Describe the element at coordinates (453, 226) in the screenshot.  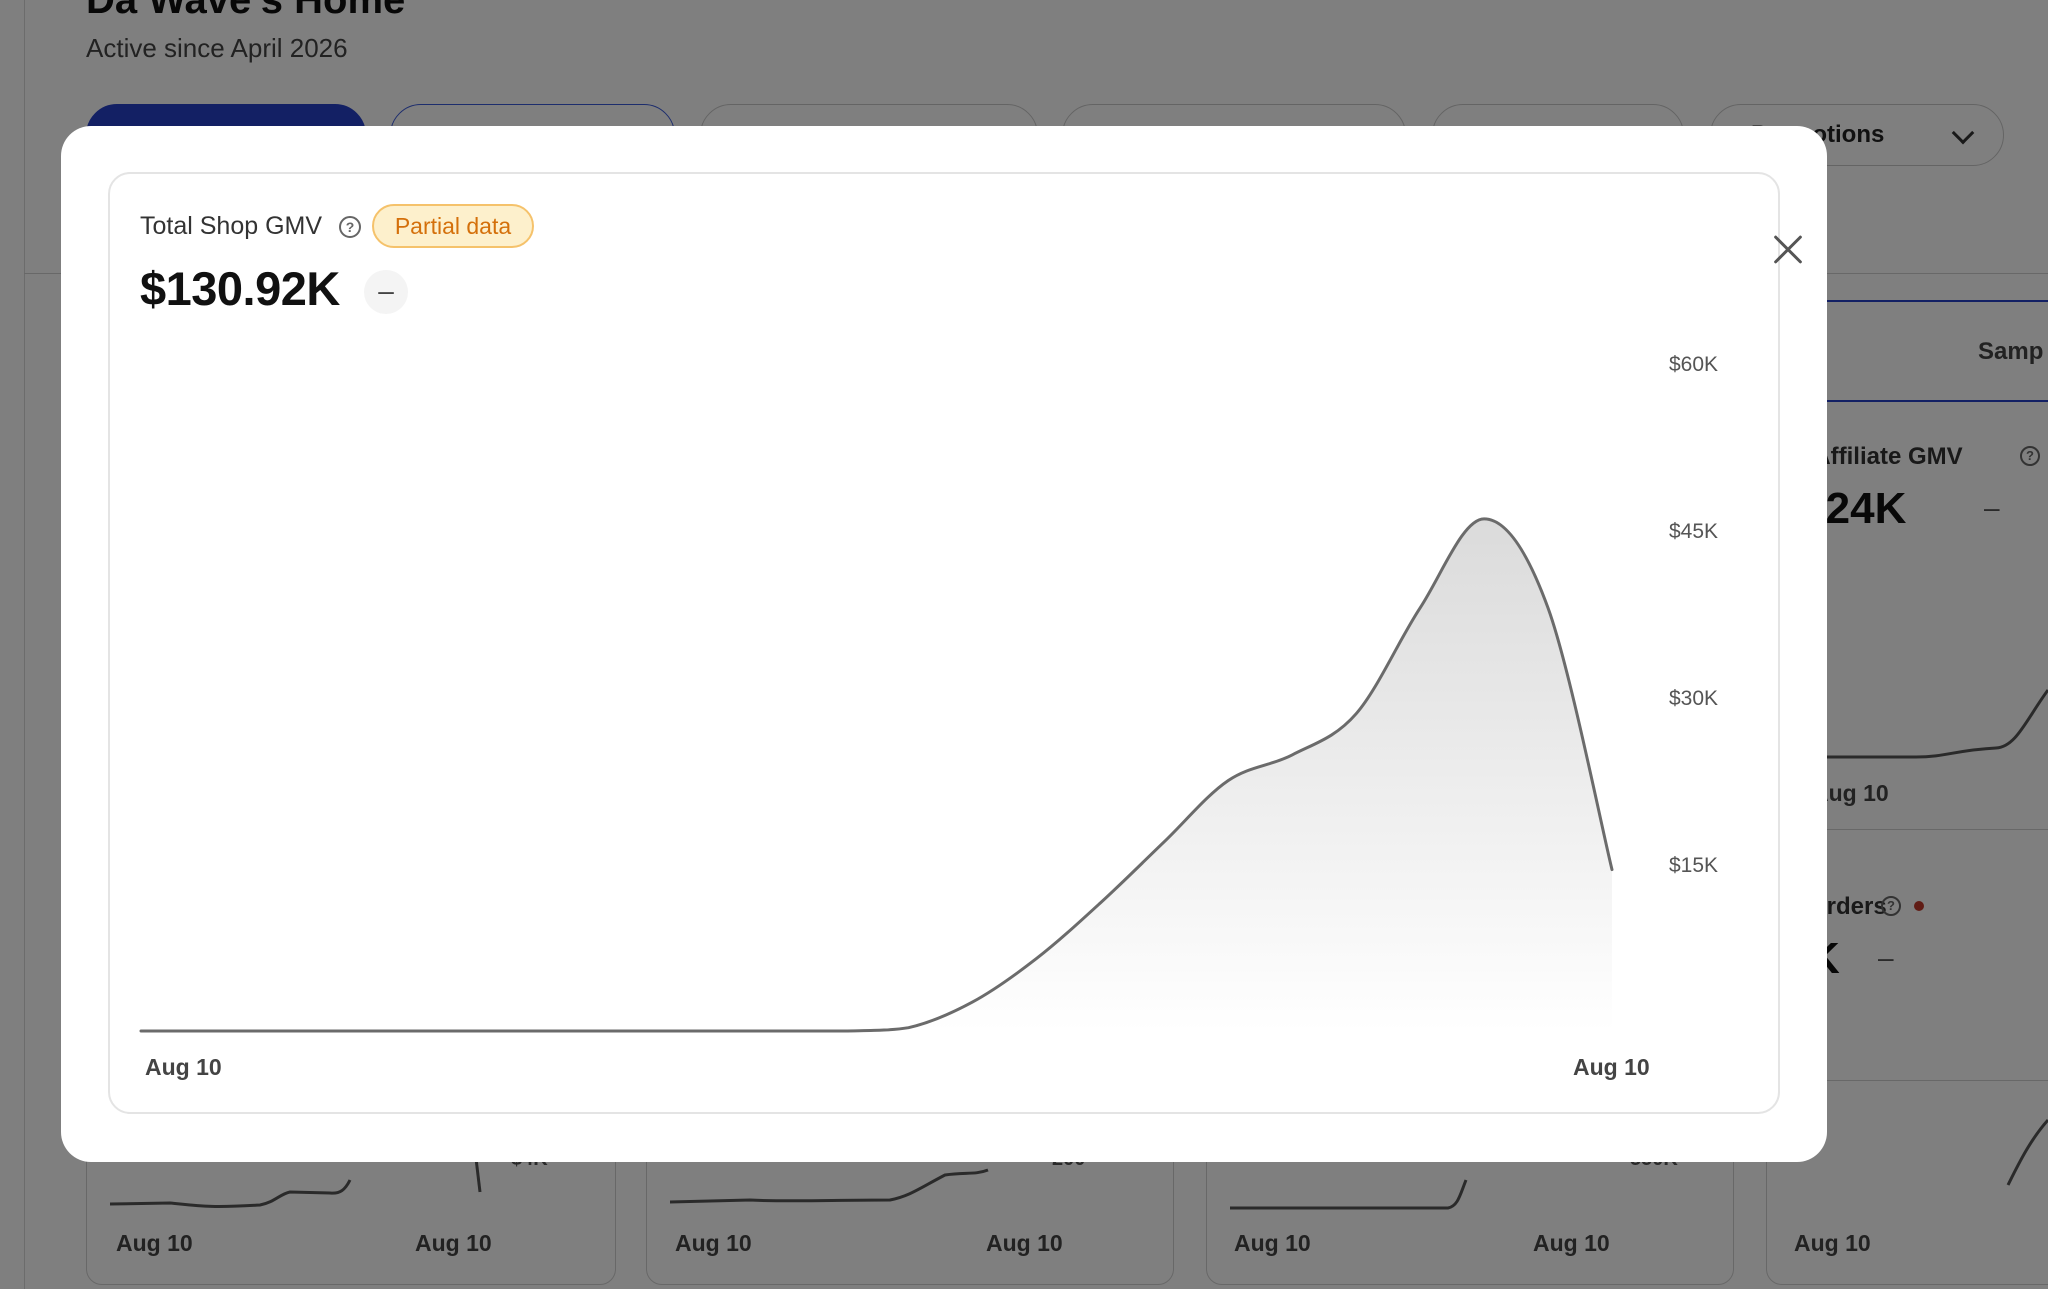
I see `partial-data-badge: Partial data` at that location.